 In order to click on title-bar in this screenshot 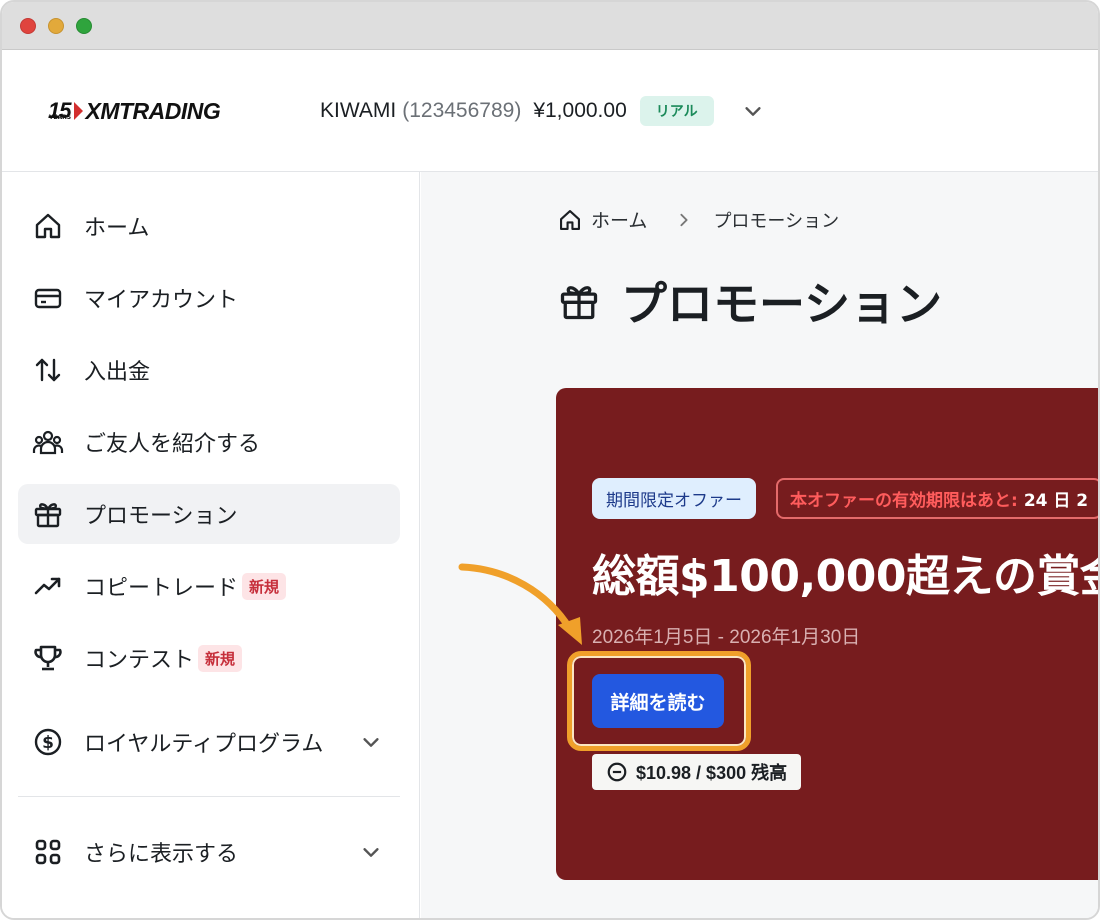, I will do `click(550, 26)`.